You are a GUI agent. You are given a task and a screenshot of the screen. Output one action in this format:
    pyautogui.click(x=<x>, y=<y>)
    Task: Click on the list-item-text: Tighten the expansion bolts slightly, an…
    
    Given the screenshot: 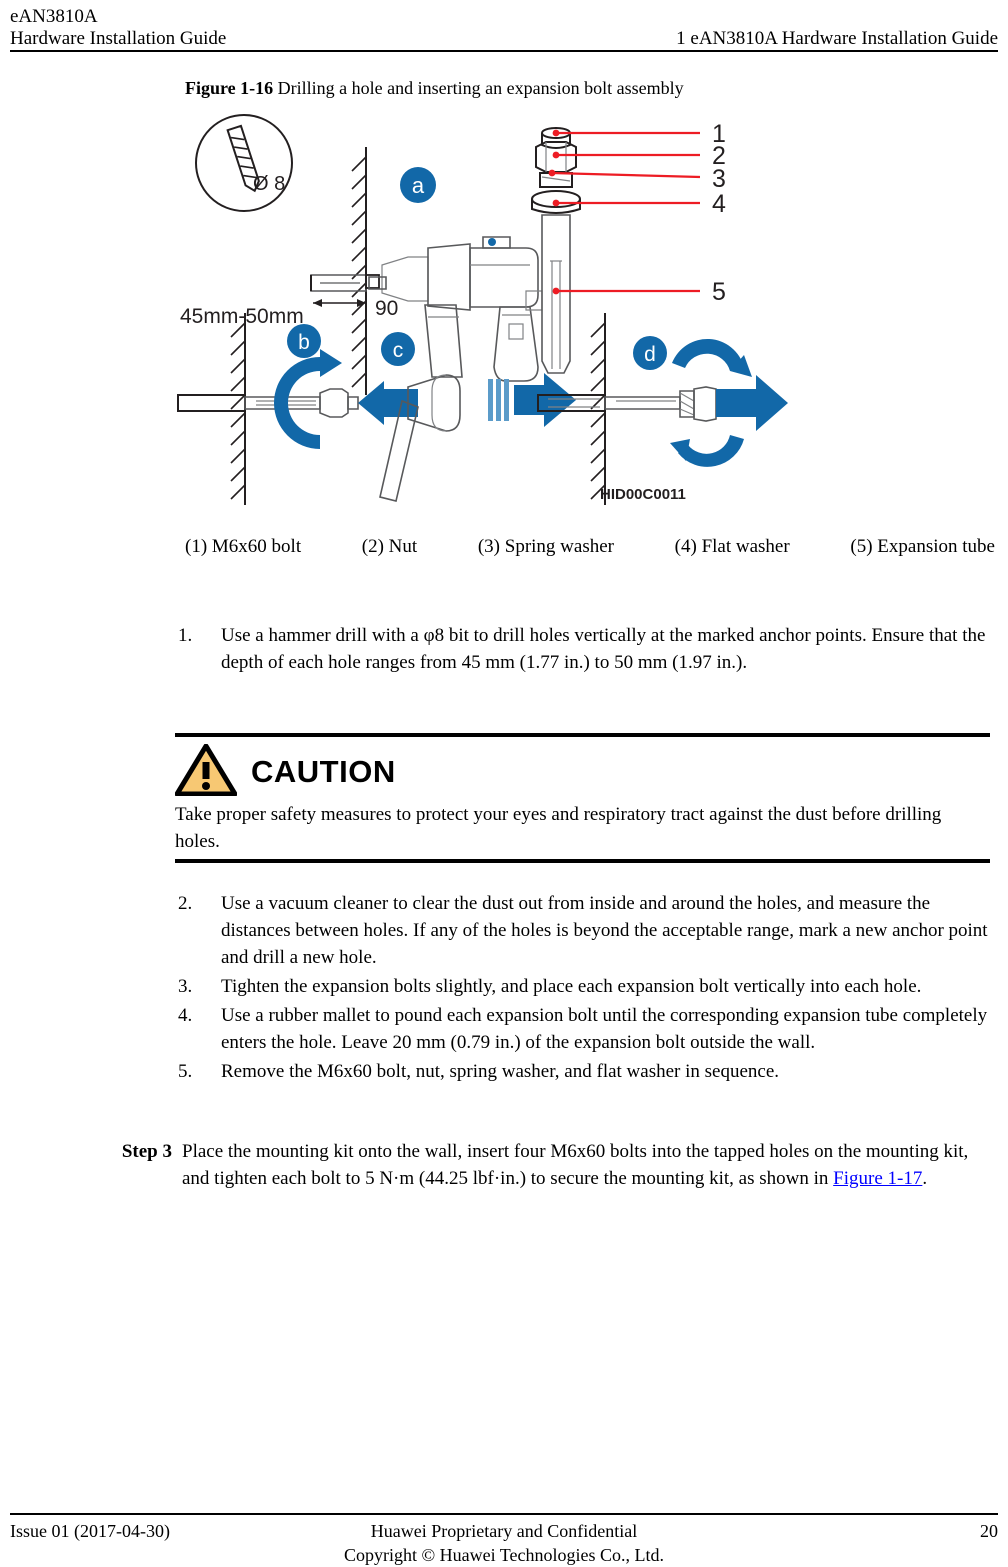 What is the action you would take?
    pyautogui.click(x=571, y=986)
    